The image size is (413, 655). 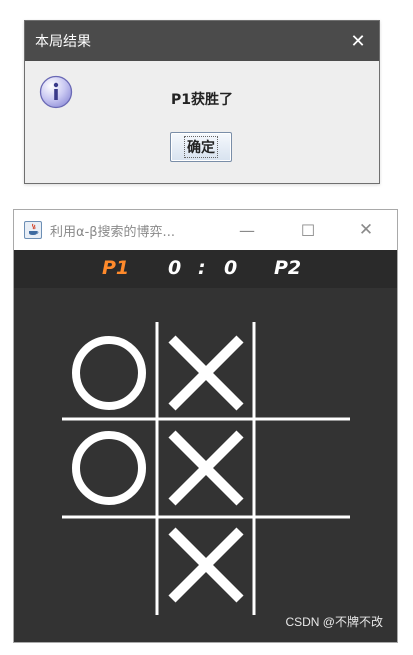 I want to click on dialog-title-bar: 本局结果 ✕, so click(x=202, y=41).